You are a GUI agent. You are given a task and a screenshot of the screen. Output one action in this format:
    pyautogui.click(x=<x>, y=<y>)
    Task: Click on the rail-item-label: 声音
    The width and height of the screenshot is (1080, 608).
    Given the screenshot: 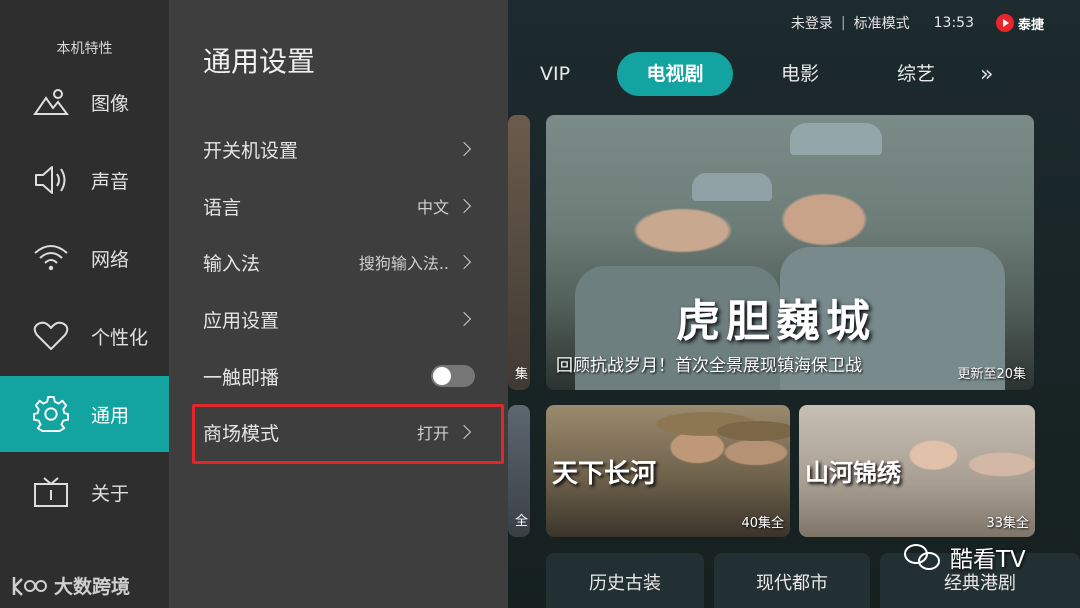 What is the action you would take?
    pyautogui.click(x=110, y=181)
    